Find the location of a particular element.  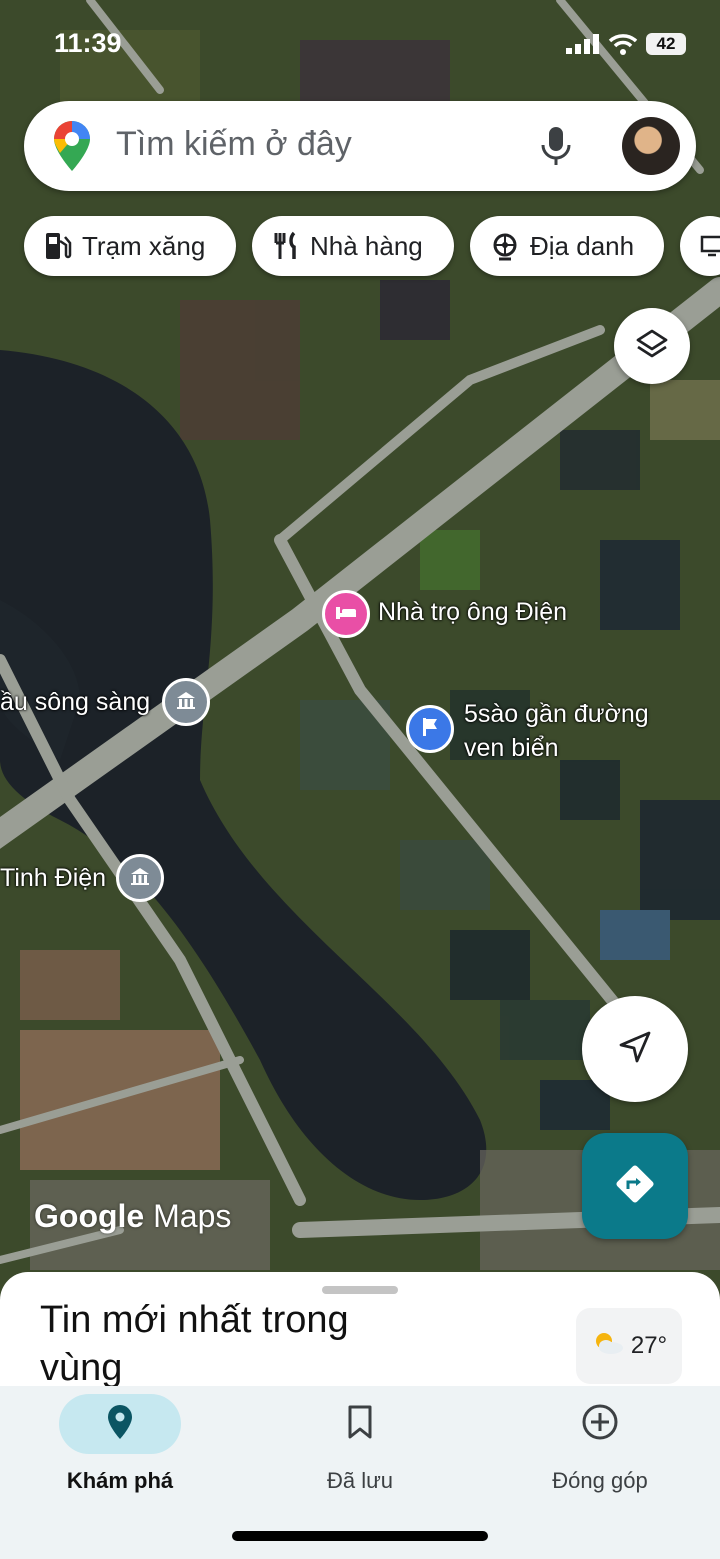

chip-label: Trạm xăng is located at coordinates (144, 245).